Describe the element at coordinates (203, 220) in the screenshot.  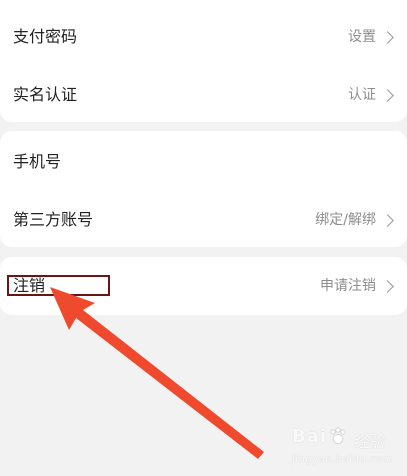
I see `third-party-account-row: 第三方账号 绑定/解绑` at that location.